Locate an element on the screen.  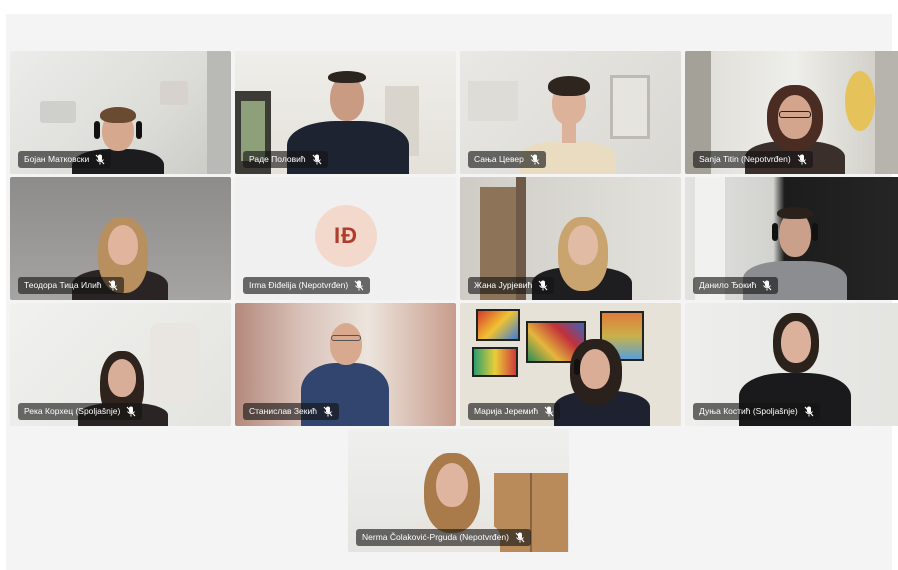
participant-name-label: Sanja Titin (Nepotvrđen) is located at coordinates (753, 159).